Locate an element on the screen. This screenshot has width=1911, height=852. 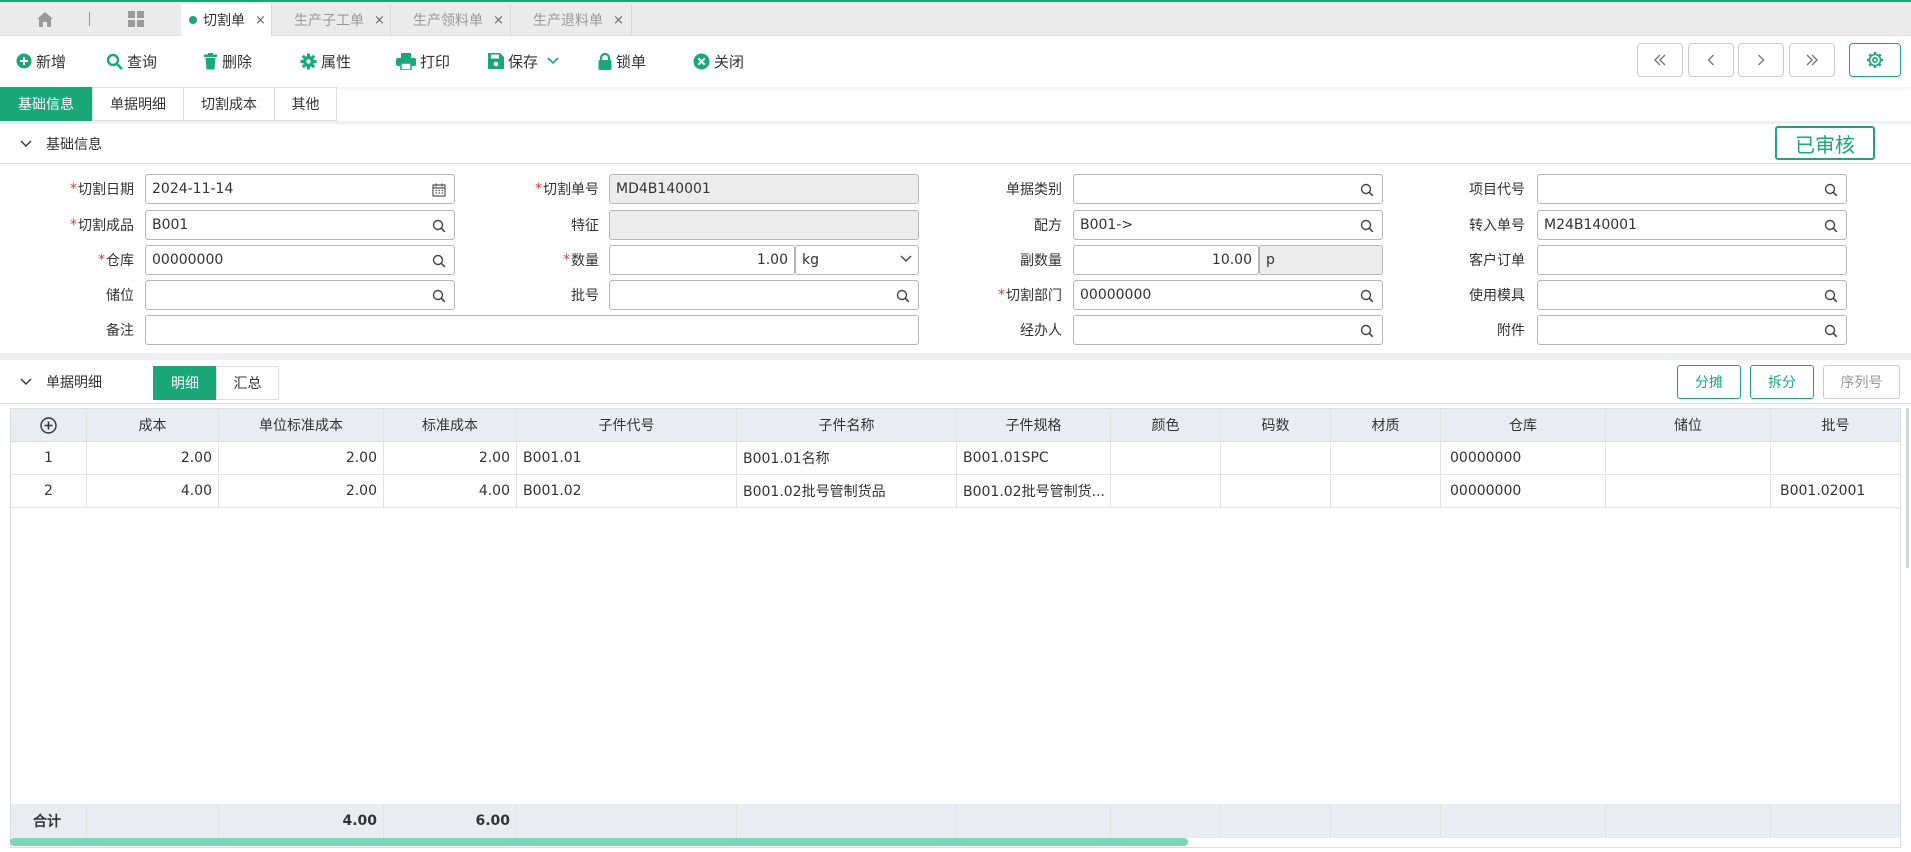
calendar-icon is located at coordinates (439, 190).